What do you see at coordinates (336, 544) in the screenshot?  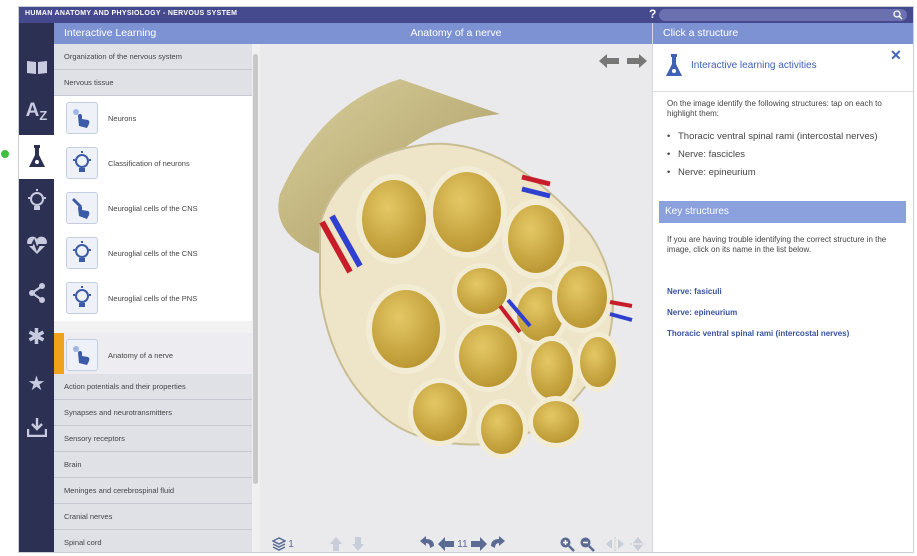 I see `arrow-up-icon` at bounding box center [336, 544].